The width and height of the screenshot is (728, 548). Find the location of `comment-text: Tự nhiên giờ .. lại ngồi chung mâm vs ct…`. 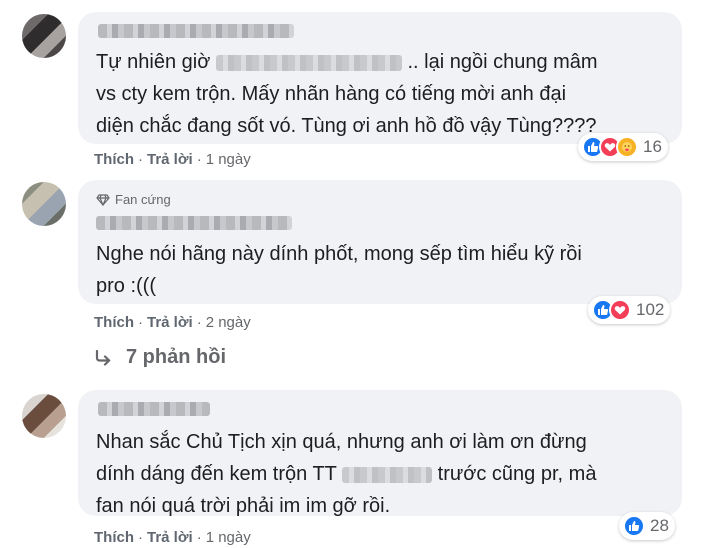

comment-text: Tự nhiên giờ .. lại ngồi chung mâm vs ct… is located at coordinates (347, 94).